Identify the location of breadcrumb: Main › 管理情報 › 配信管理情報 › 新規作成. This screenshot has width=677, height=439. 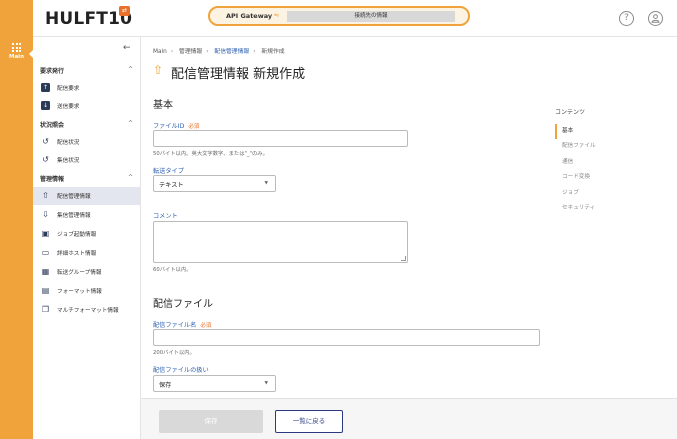
(221, 50).